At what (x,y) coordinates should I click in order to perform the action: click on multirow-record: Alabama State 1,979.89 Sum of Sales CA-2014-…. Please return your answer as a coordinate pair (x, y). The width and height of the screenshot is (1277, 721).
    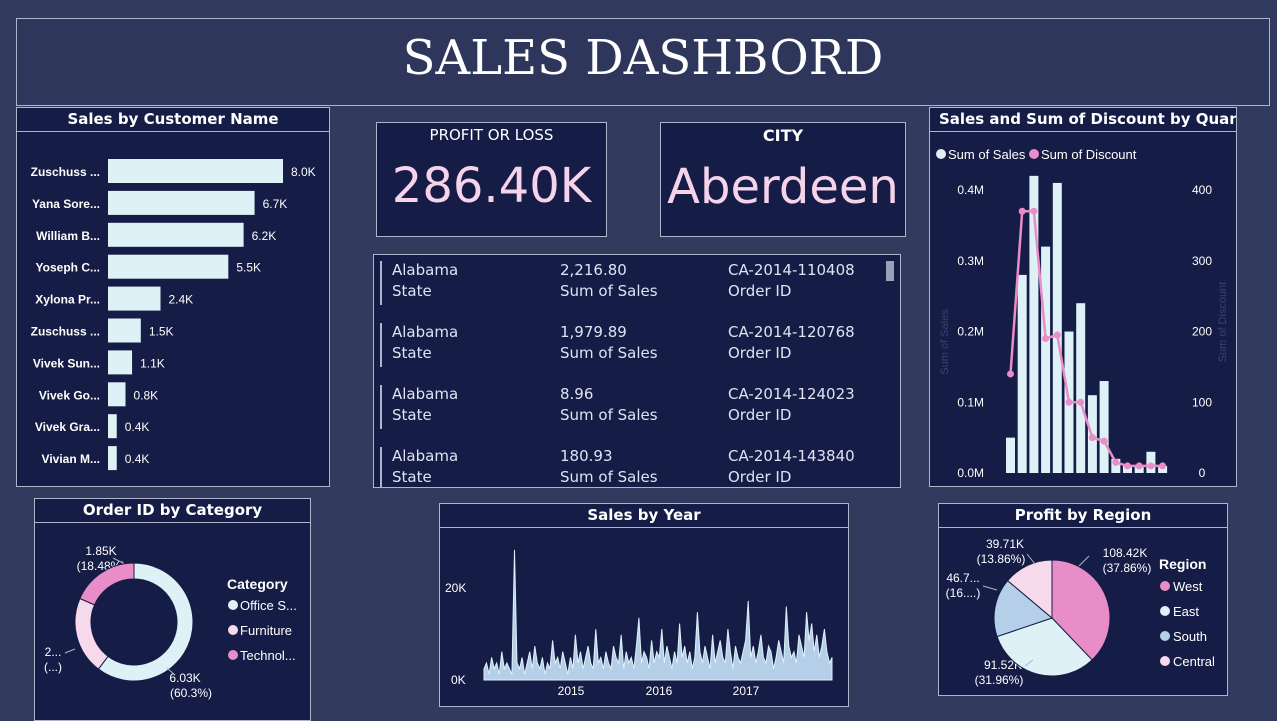
    Looking at the image, I should click on (630, 345).